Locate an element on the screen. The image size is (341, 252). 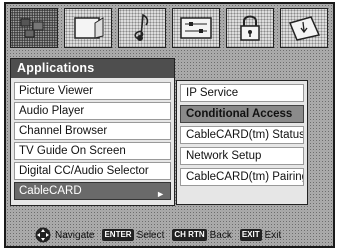
lock-icon is located at coordinates (250, 28).